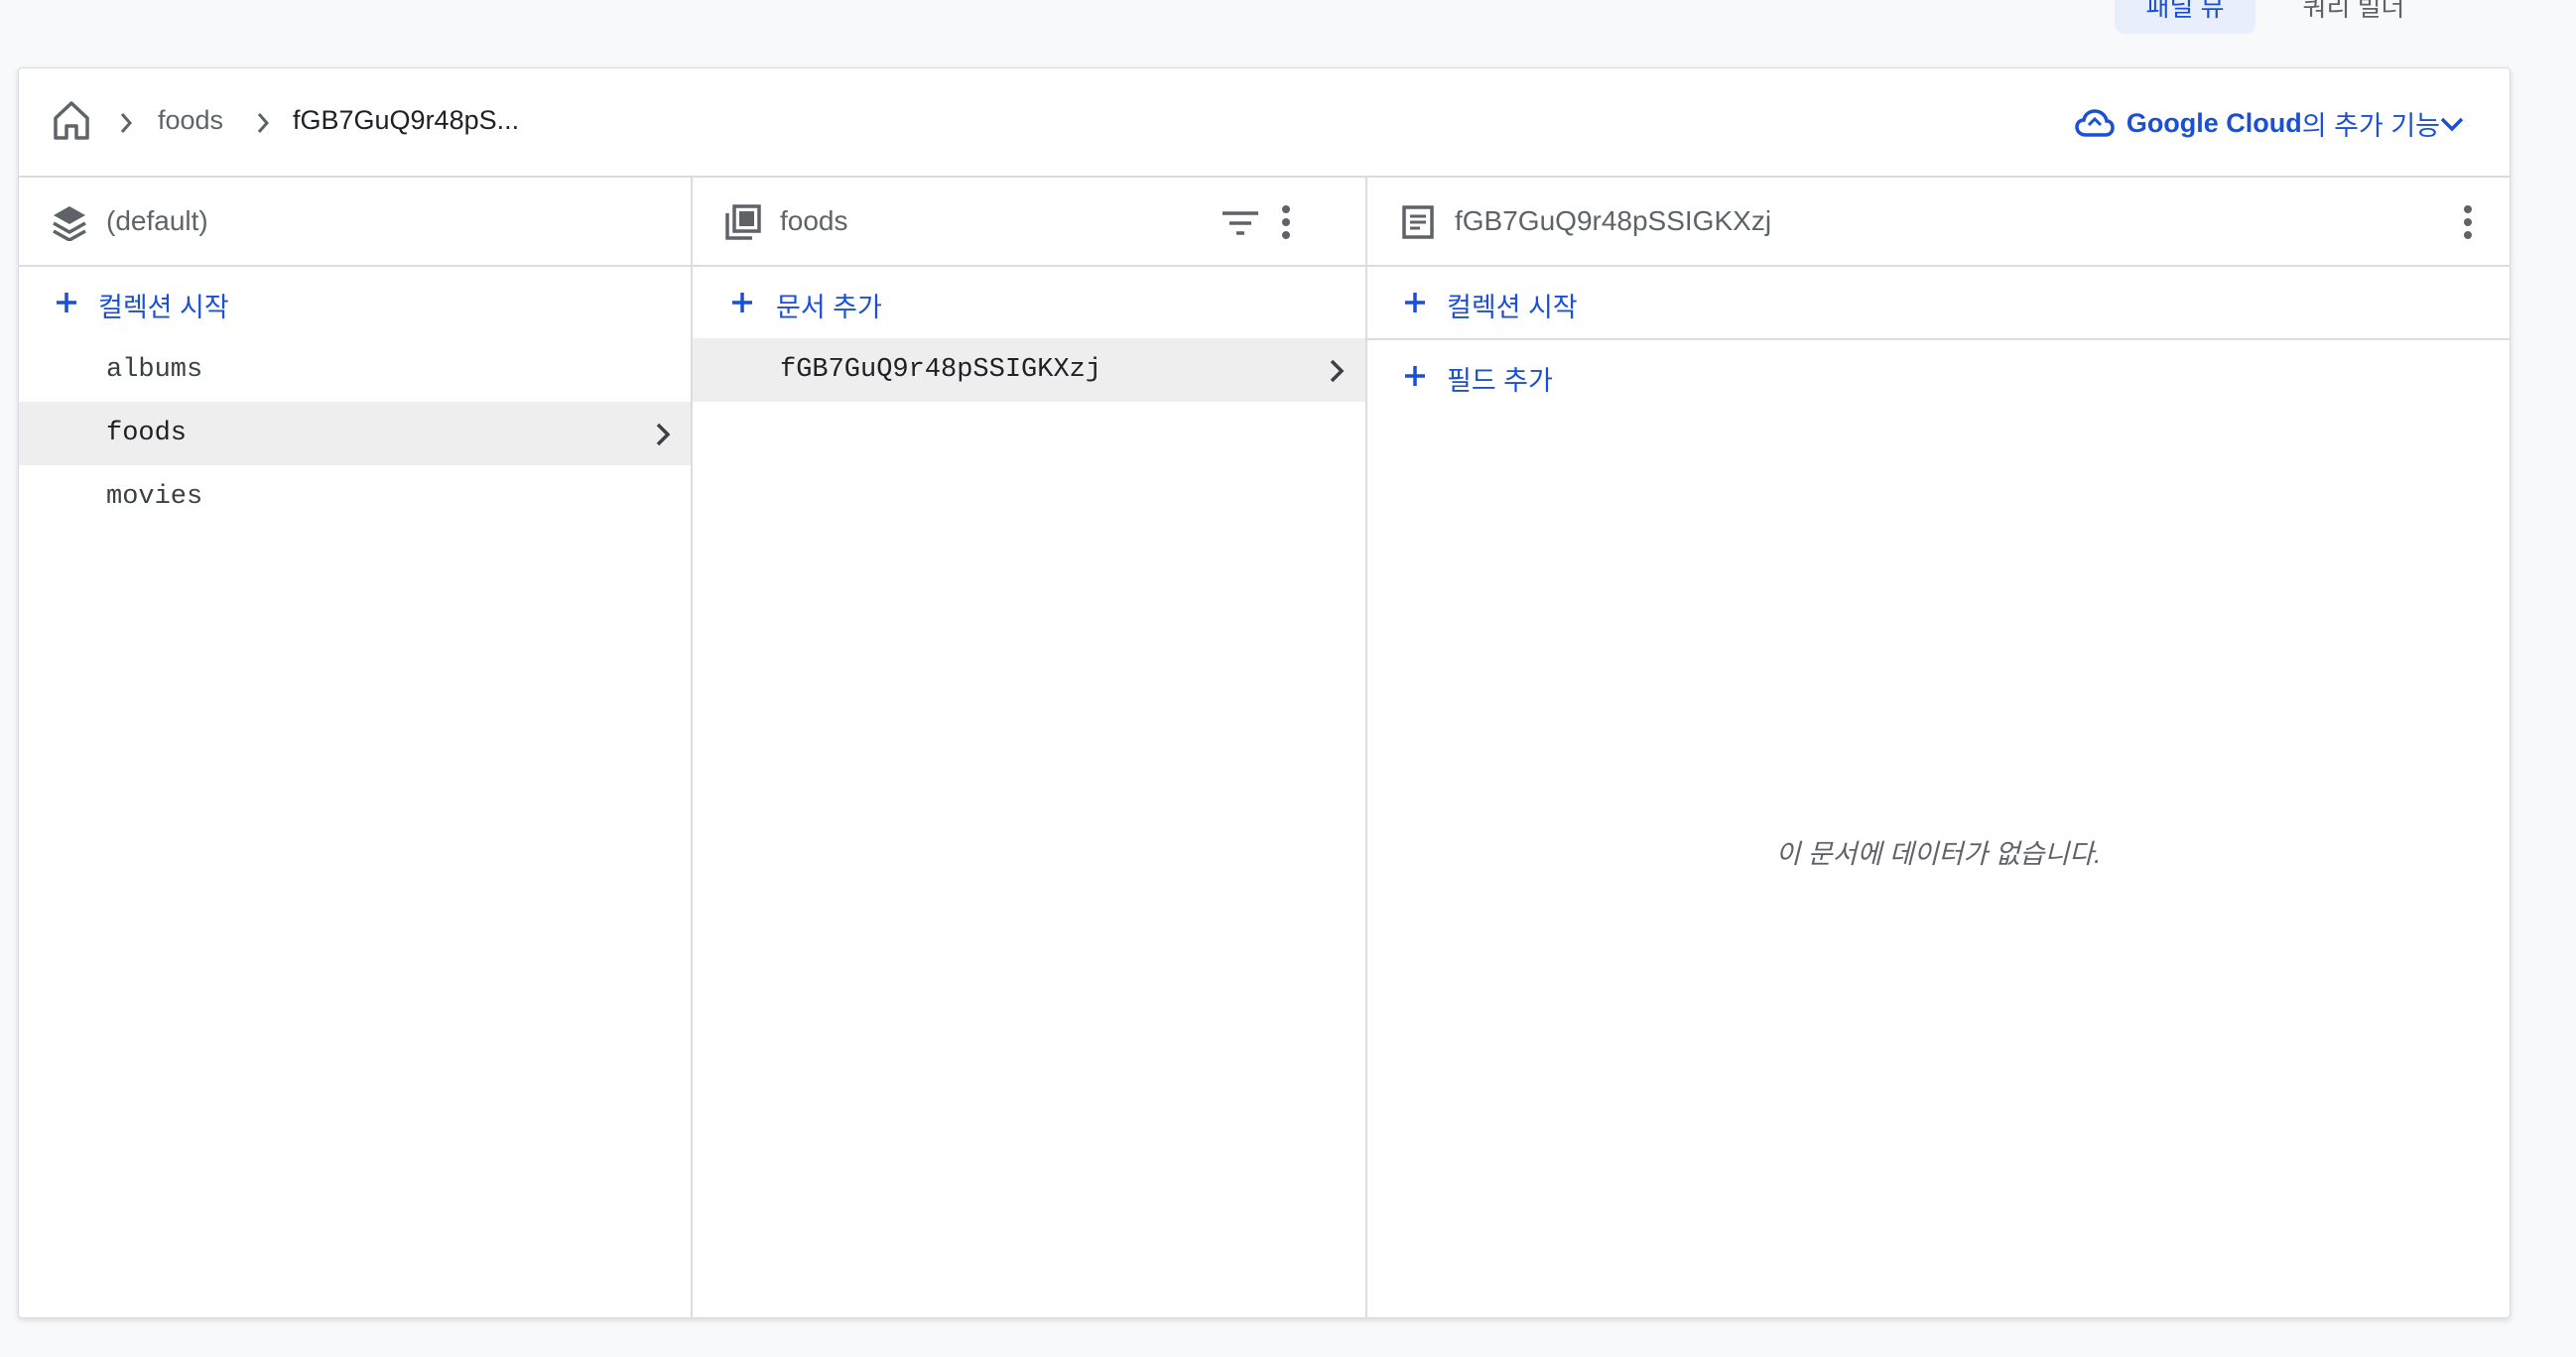  I want to click on list-item-label: albums, so click(155, 370).